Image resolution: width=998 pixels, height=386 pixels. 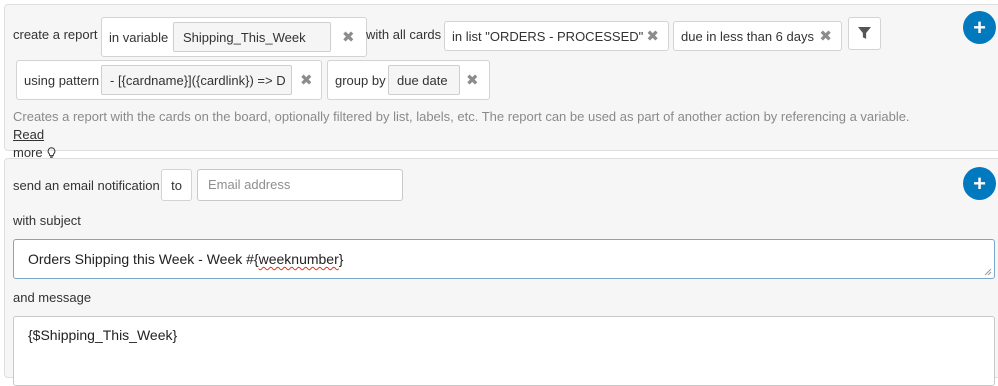 What do you see at coordinates (979, 183) in the screenshot?
I see `add-email-option-plus-icon: +` at bounding box center [979, 183].